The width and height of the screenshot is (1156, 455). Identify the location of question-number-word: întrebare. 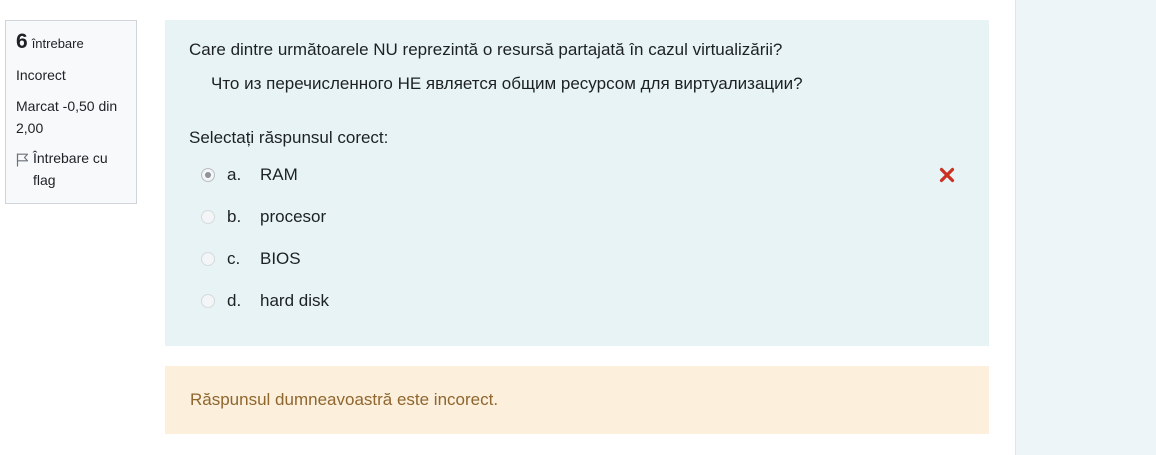
(57, 43).